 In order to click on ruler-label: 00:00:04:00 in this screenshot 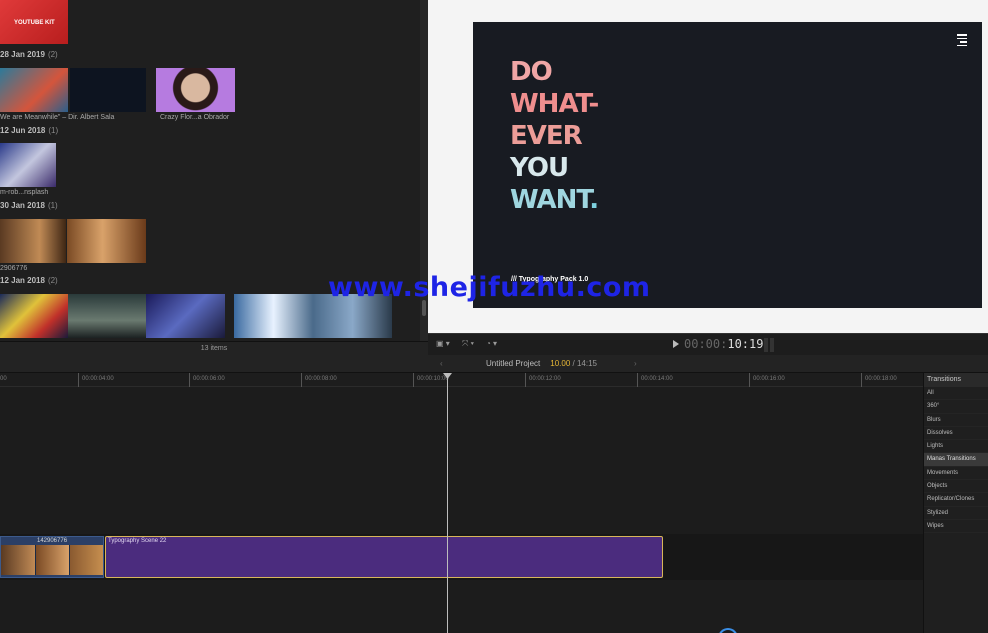, I will do `click(98, 379)`.